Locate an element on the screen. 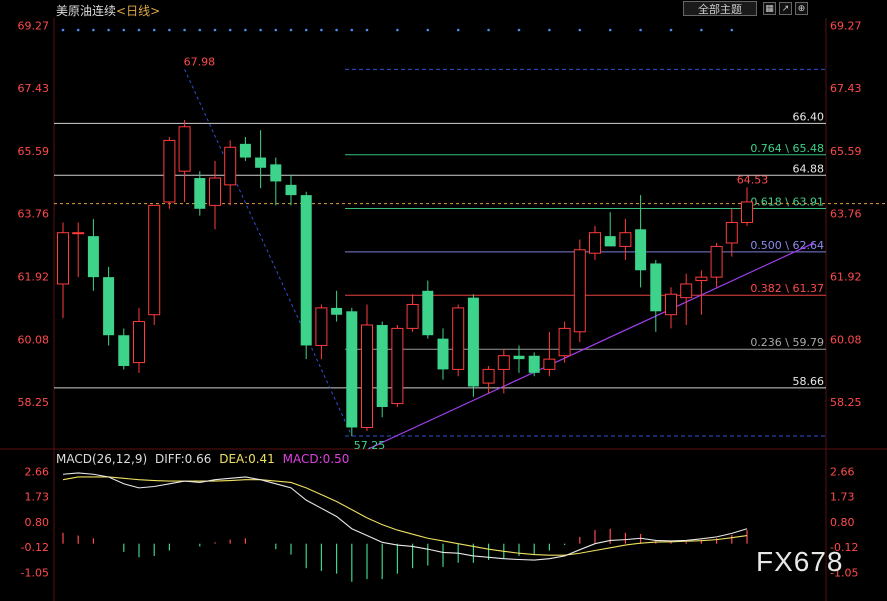  macd-y-tick-left: 1.73 is located at coordinates (37, 497).